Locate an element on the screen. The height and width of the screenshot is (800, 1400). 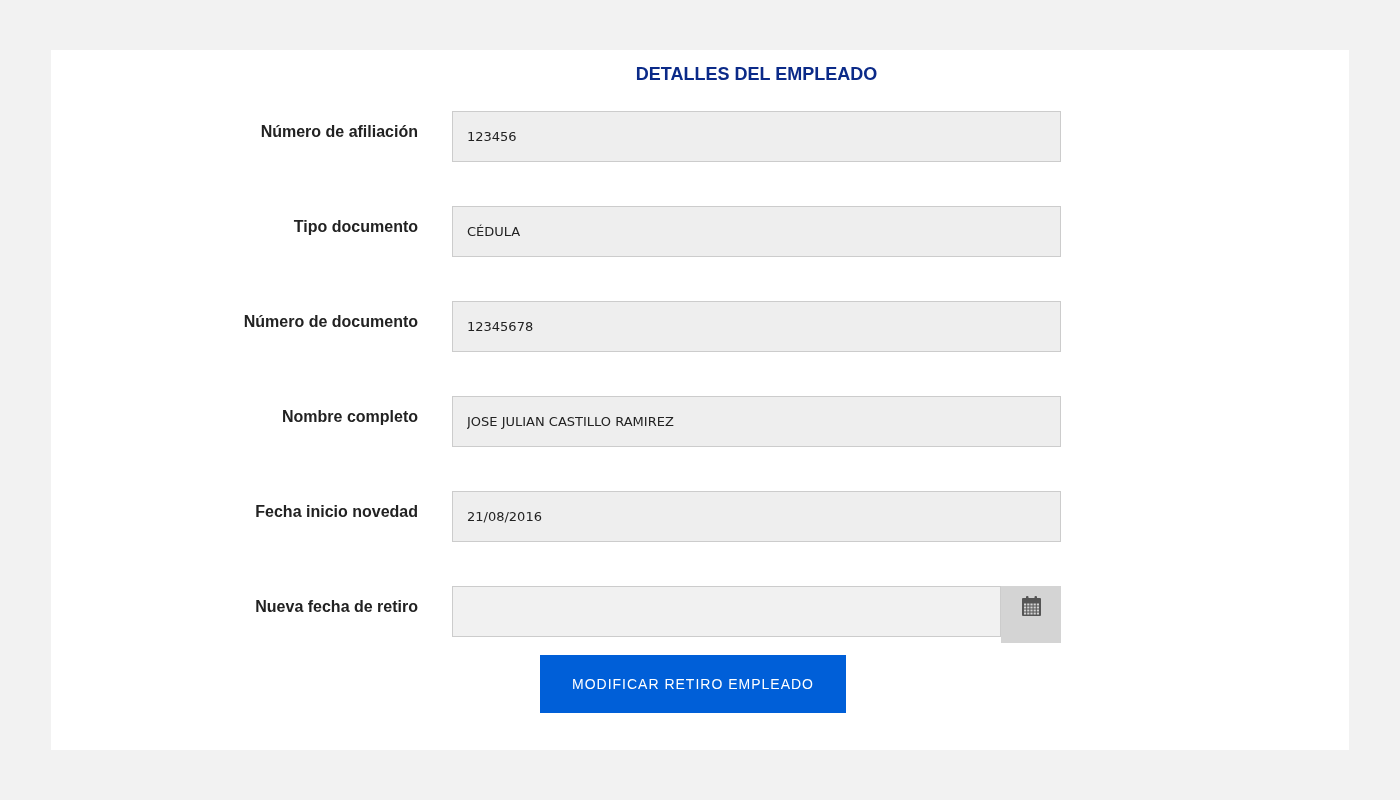
input-field: JOSE JULIAN CASTILLO RAMIREZ is located at coordinates (756, 421).